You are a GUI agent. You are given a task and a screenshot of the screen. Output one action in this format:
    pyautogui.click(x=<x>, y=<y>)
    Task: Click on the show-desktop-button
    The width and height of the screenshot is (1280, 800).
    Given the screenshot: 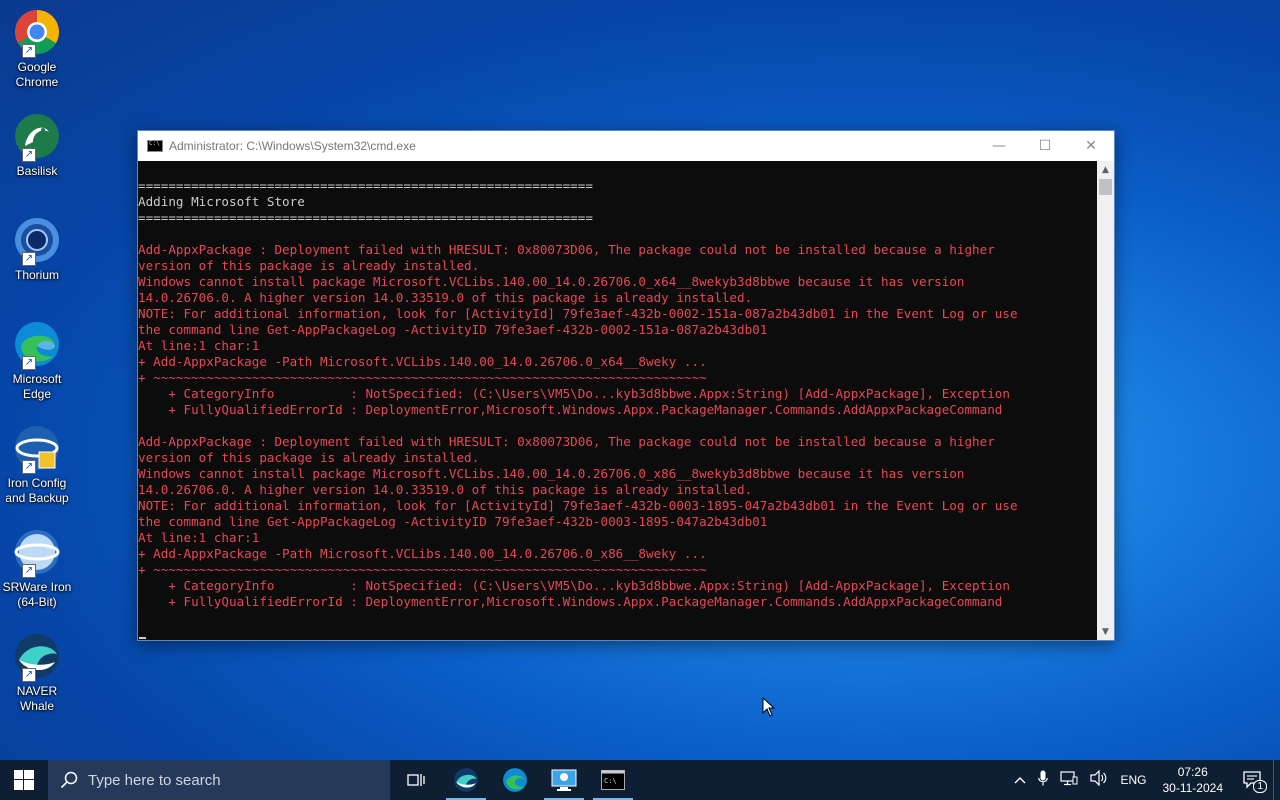 What is the action you would take?
    pyautogui.click(x=1276, y=780)
    